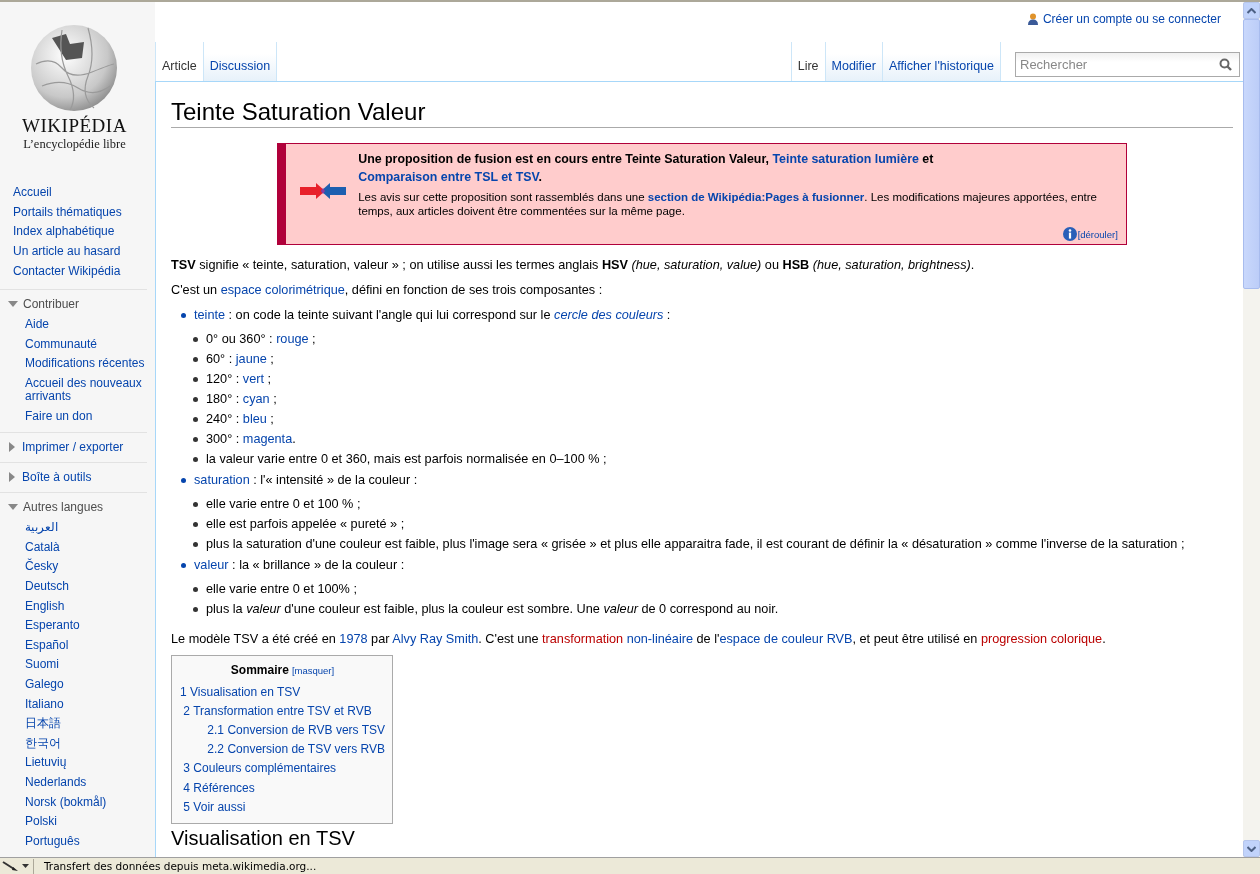  What do you see at coordinates (50, 476) in the screenshot?
I see `section-toggle: Boîte à outils` at bounding box center [50, 476].